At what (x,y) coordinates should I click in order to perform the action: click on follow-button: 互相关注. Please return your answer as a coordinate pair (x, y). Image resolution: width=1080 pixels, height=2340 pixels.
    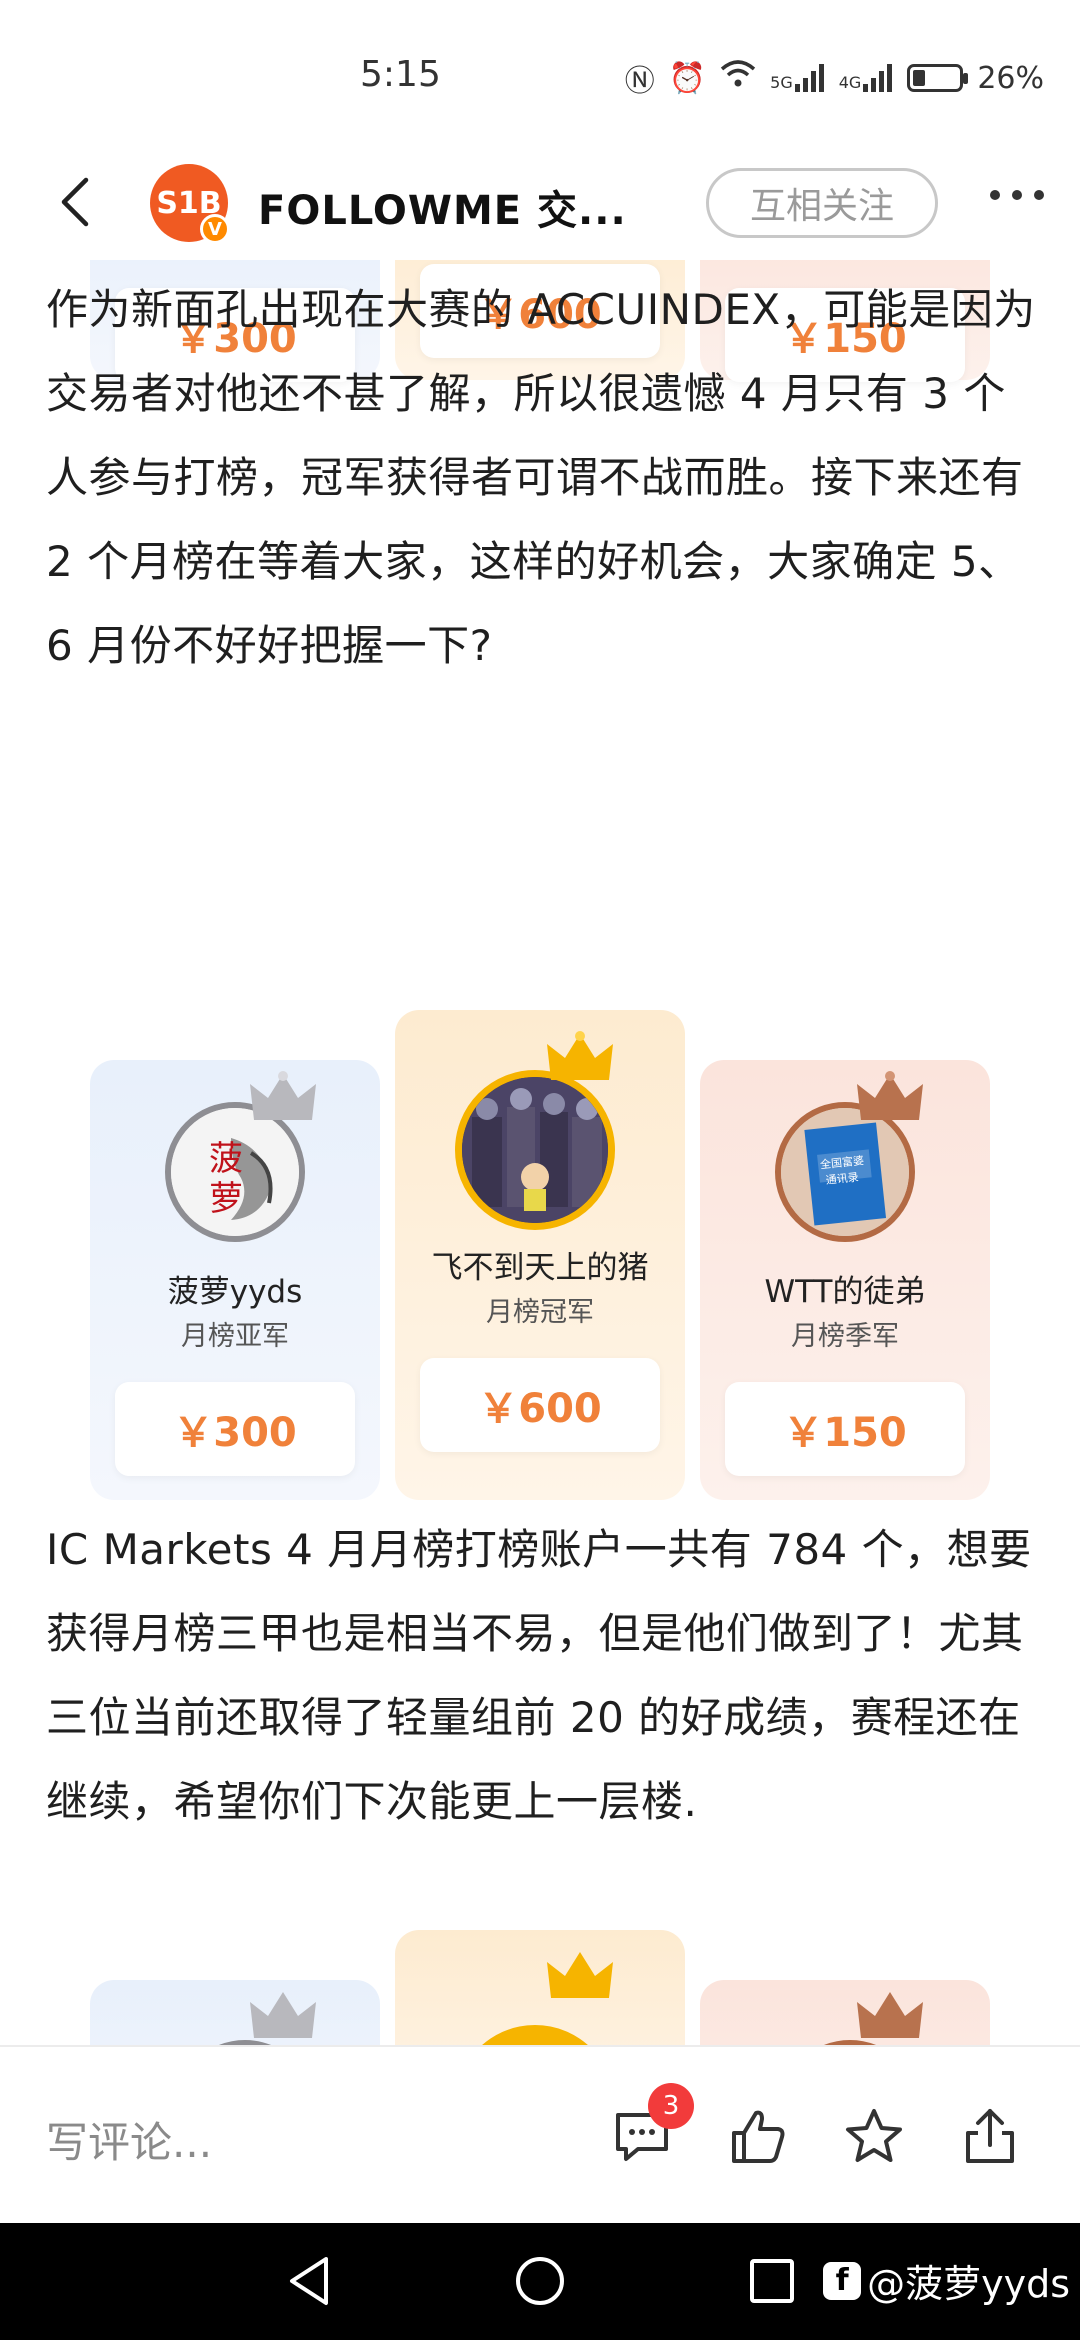
    Looking at the image, I should click on (822, 203).